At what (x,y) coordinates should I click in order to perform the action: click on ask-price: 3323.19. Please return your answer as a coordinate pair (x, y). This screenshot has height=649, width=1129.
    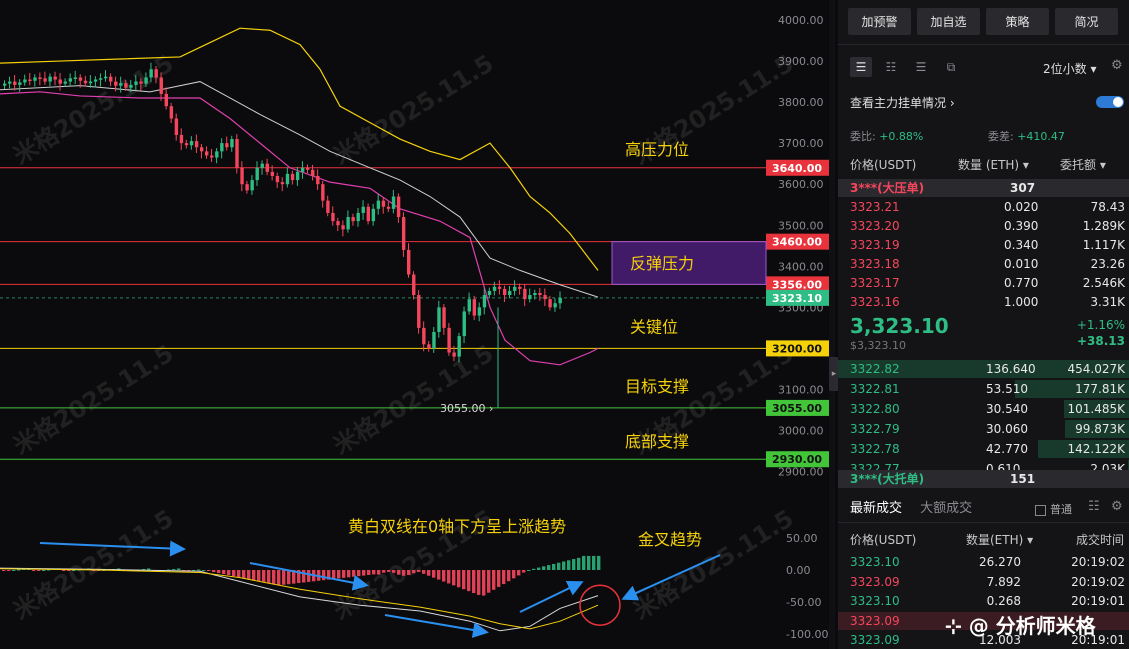
    Looking at the image, I should click on (875, 245).